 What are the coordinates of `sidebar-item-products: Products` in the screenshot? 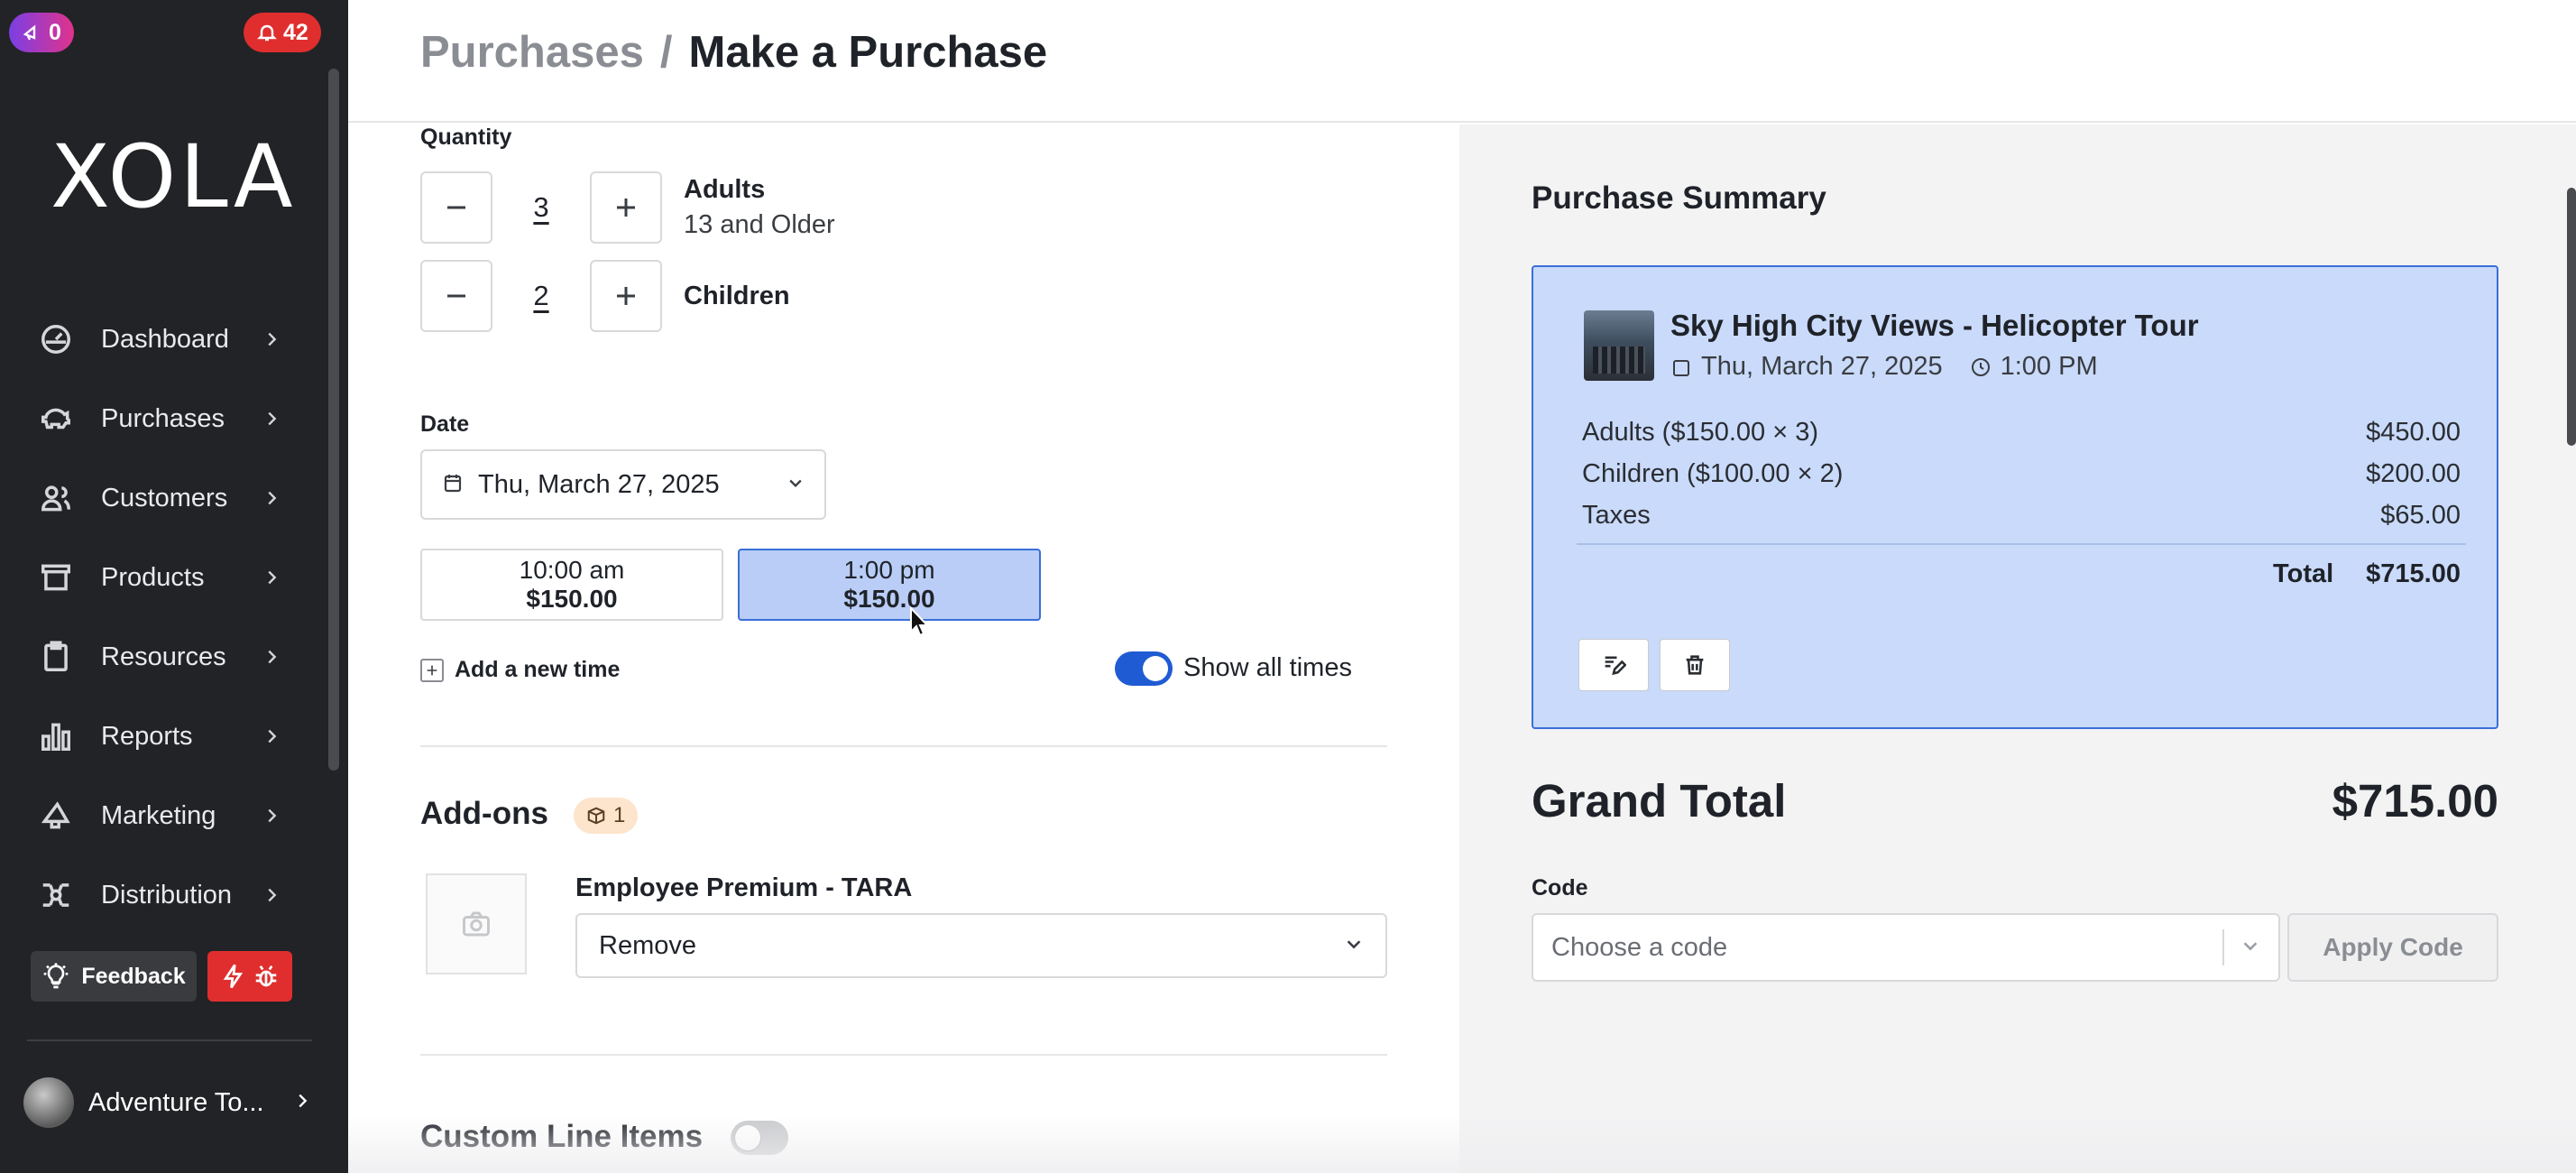 It's located at (162, 577).